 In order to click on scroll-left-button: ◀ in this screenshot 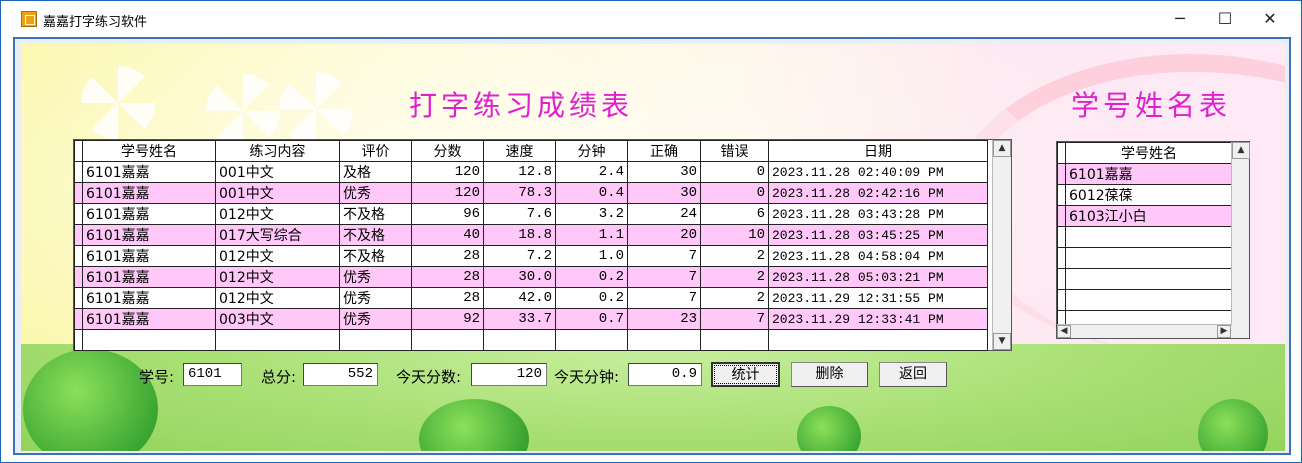, I will do `click(1064, 331)`.